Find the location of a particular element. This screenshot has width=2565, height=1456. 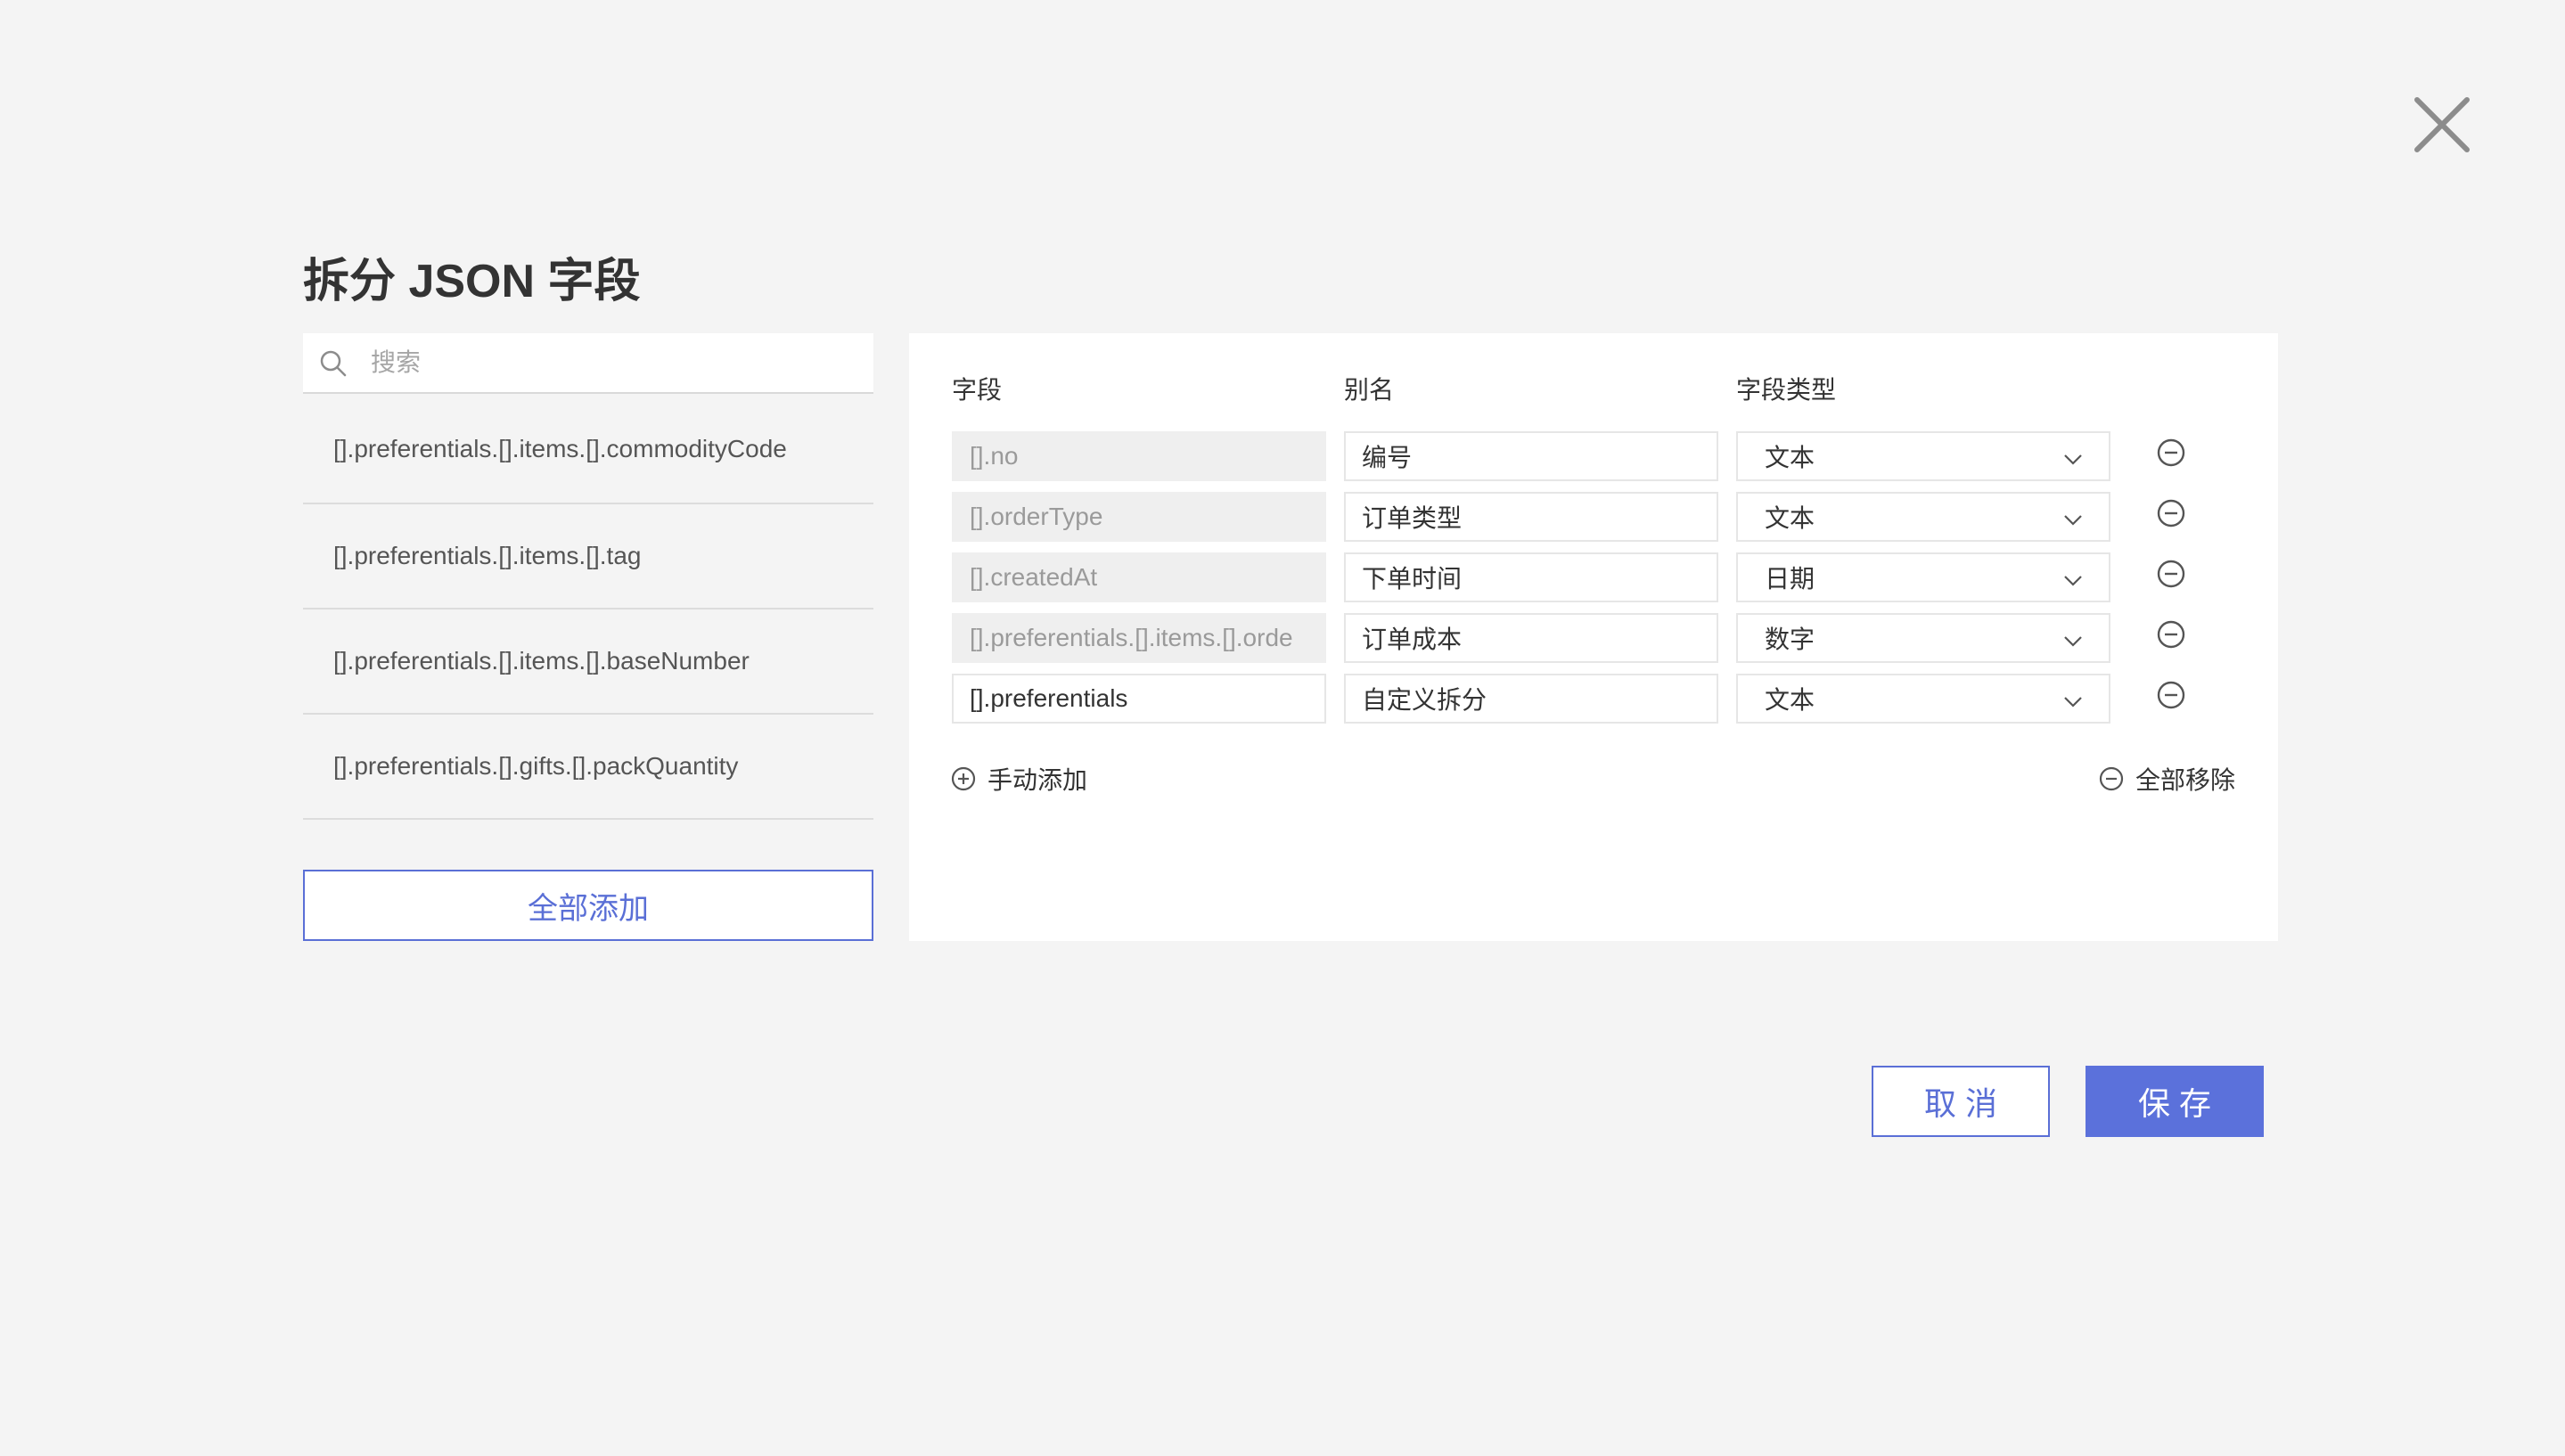

remove-all-label: 全部移除 is located at coordinates (2185, 780).